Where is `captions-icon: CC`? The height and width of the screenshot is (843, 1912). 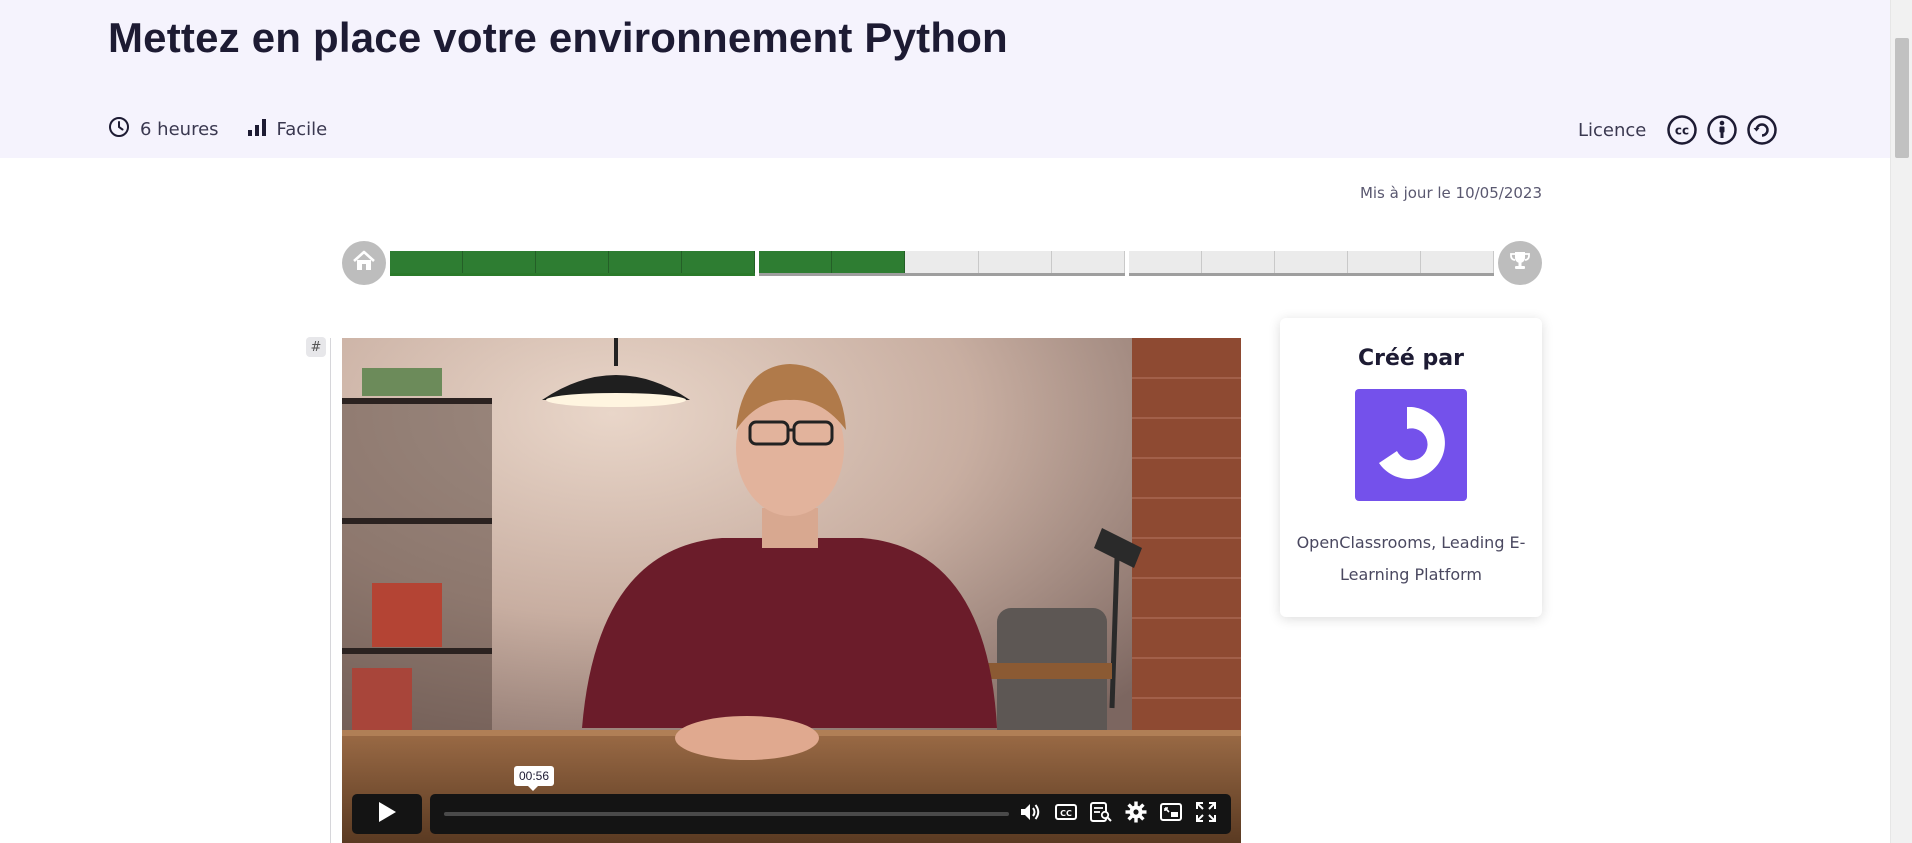
captions-icon: CC is located at coordinates (1065, 814).